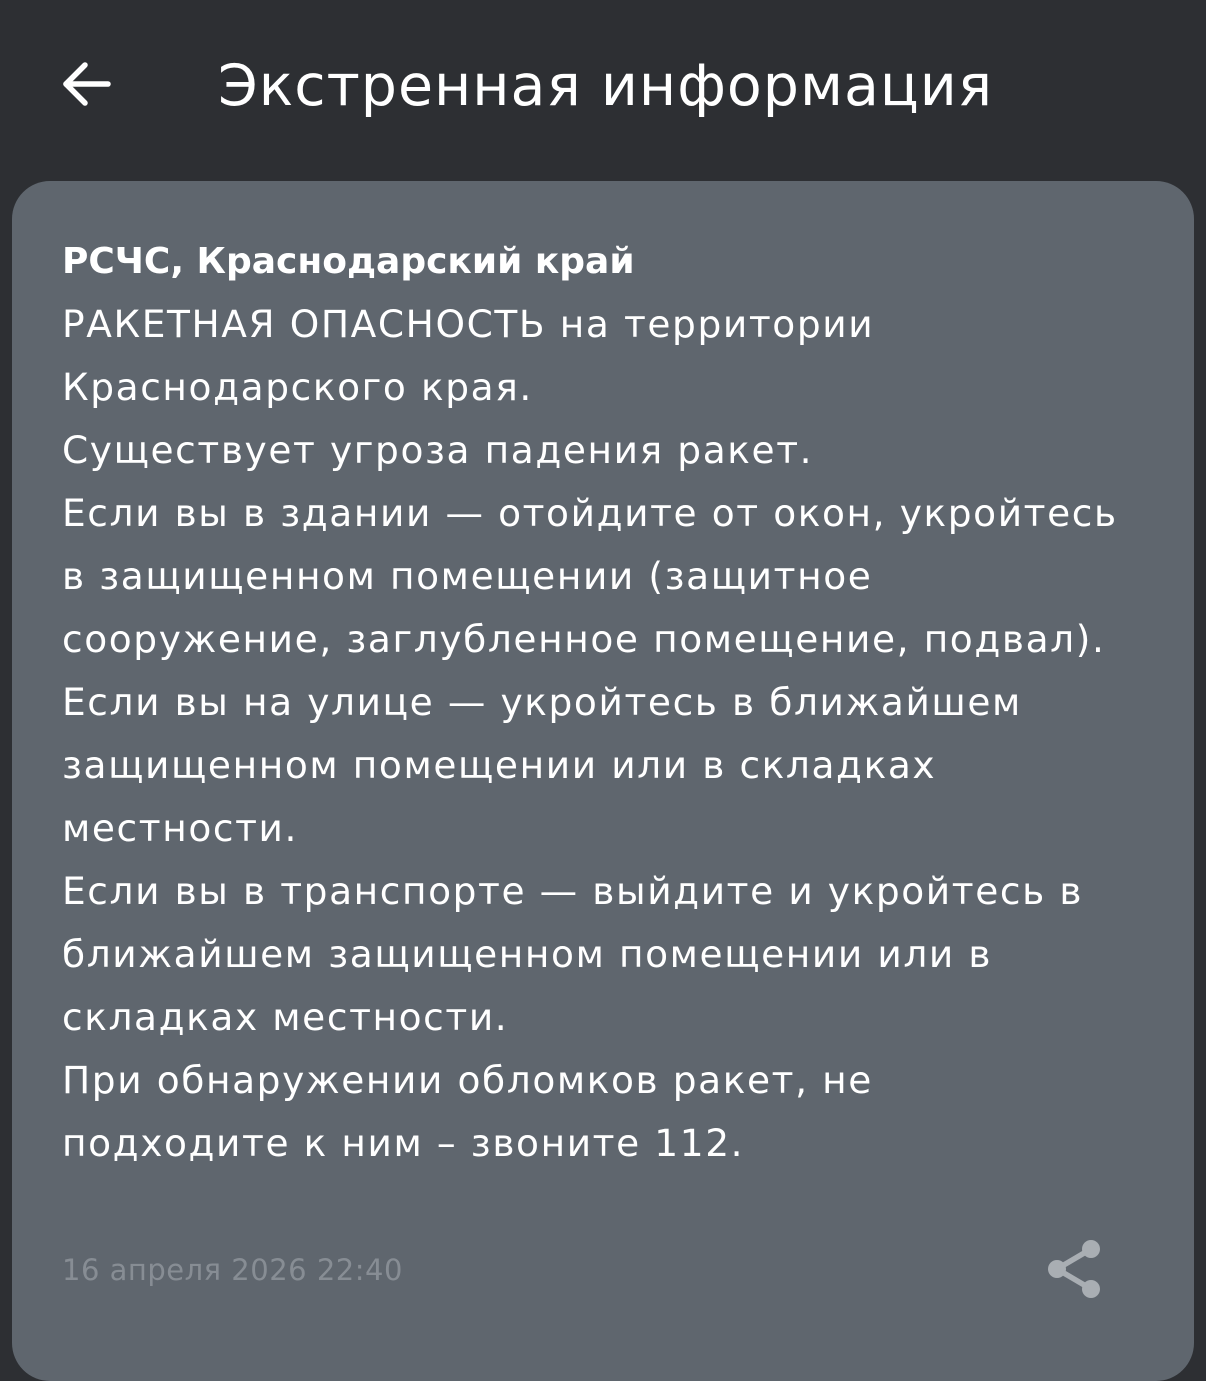 Image resolution: width=1206 pixels, height=1381 pixels. I want to click on alert-message-line: местности., so click(180, 828).